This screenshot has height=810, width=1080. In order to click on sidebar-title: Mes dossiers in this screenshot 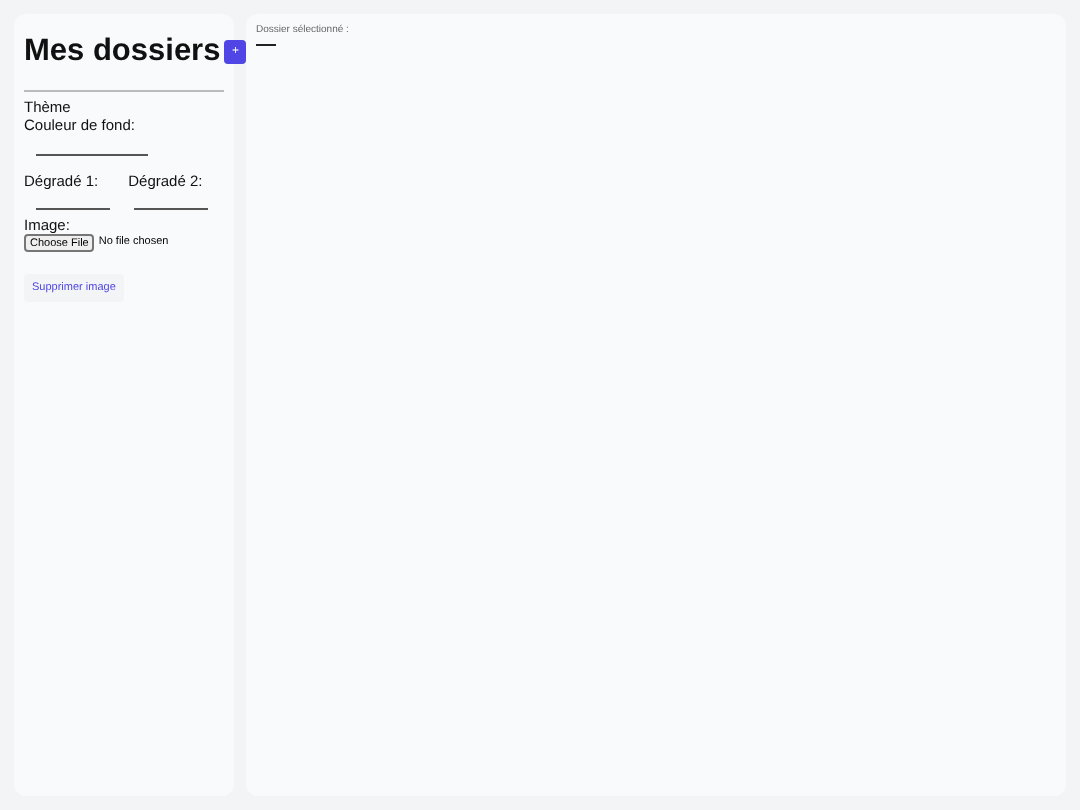, I will do `click(122, 52)`.